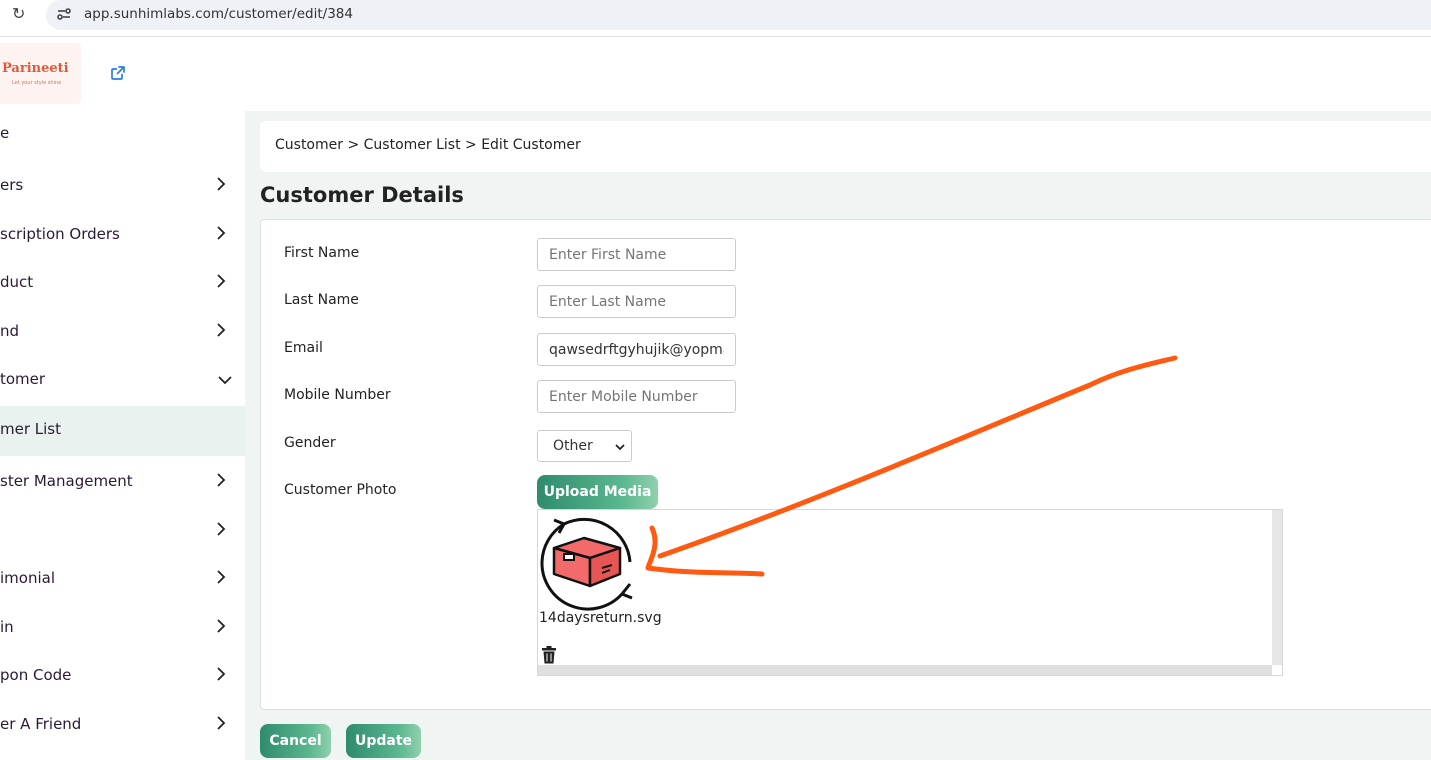 The image size is (1431, 760). Describe the element at coordinates (122, 627) in the screenshot. I see `sidebar-item-admin: in` at that location.